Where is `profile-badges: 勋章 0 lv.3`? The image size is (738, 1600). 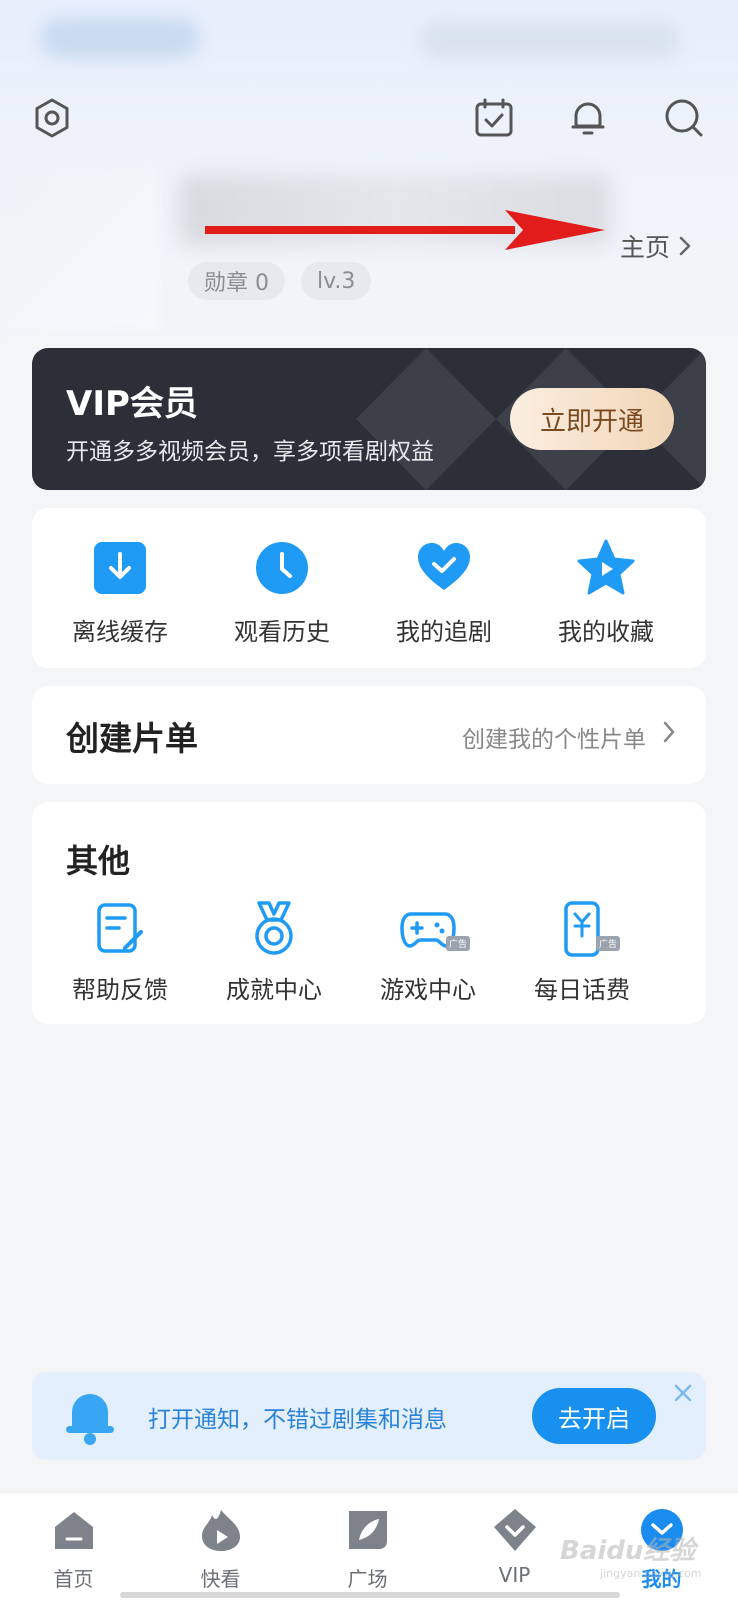 profile-badges: 勋章 0 lv.3 is located at coordinates (280, 281).